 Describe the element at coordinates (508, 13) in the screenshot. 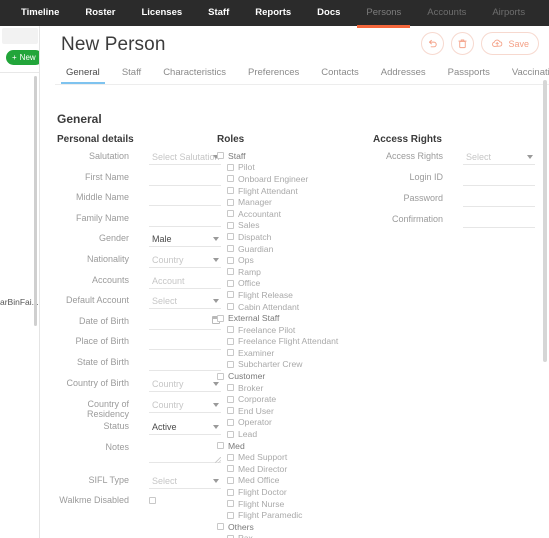

I see `nav-item-airports: Airports` at that location.